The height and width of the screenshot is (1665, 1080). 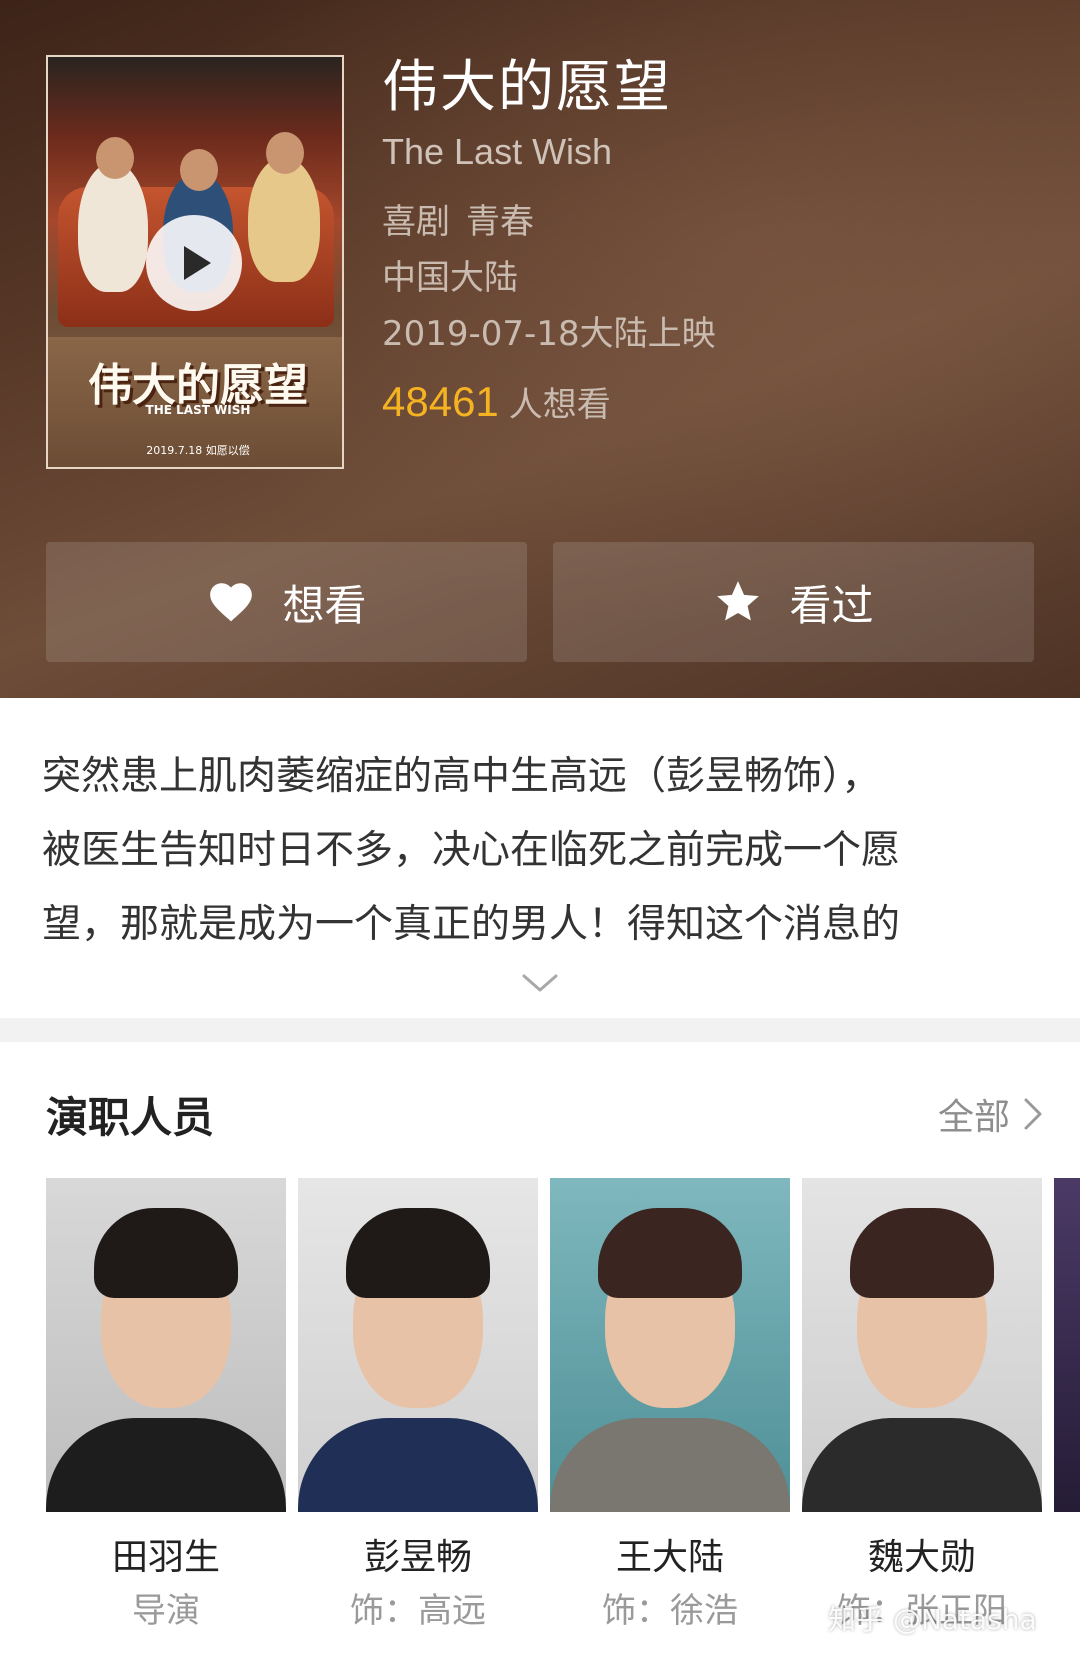 What do you see at coordinates (198, 410) in the screenshot?
I see `poster-subtitle: THE LAST WISH` at bounding box center [198, 410].